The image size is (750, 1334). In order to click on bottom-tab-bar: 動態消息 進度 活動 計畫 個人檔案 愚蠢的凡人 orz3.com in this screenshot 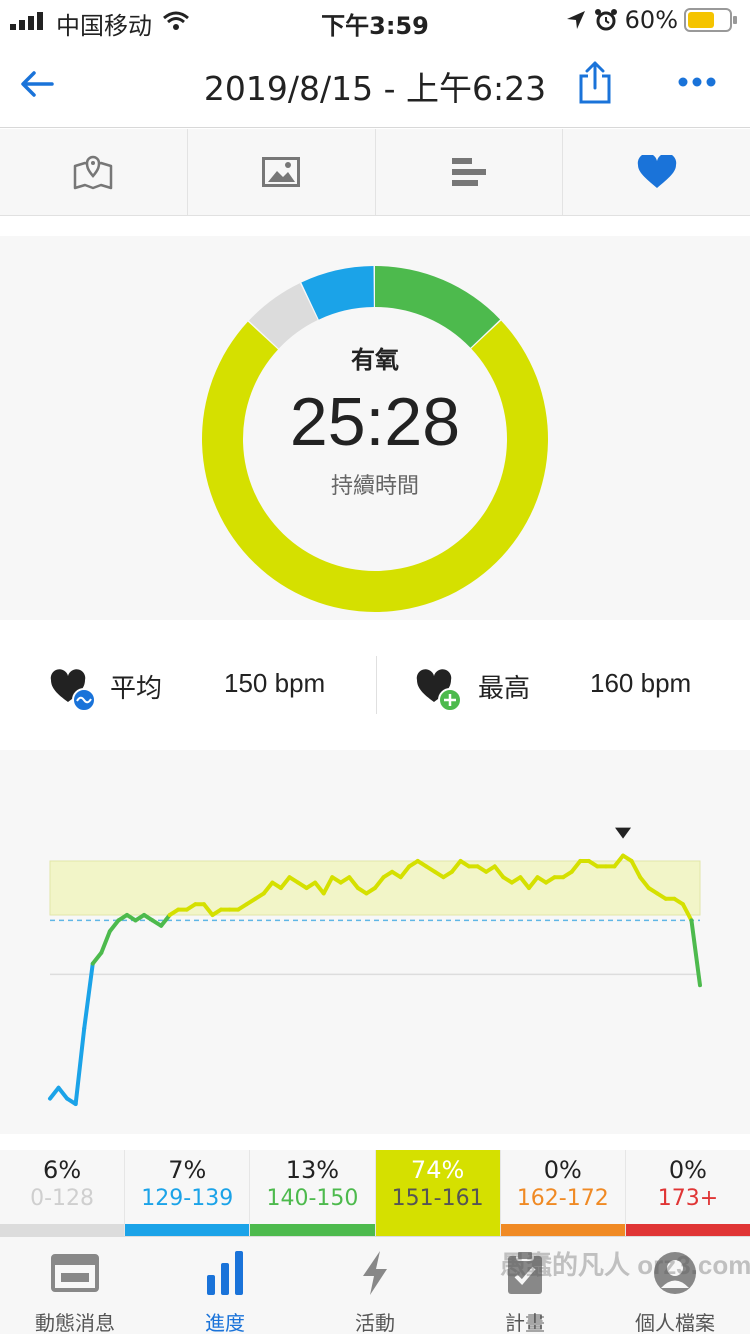, I will do `click(375, 1285)`.